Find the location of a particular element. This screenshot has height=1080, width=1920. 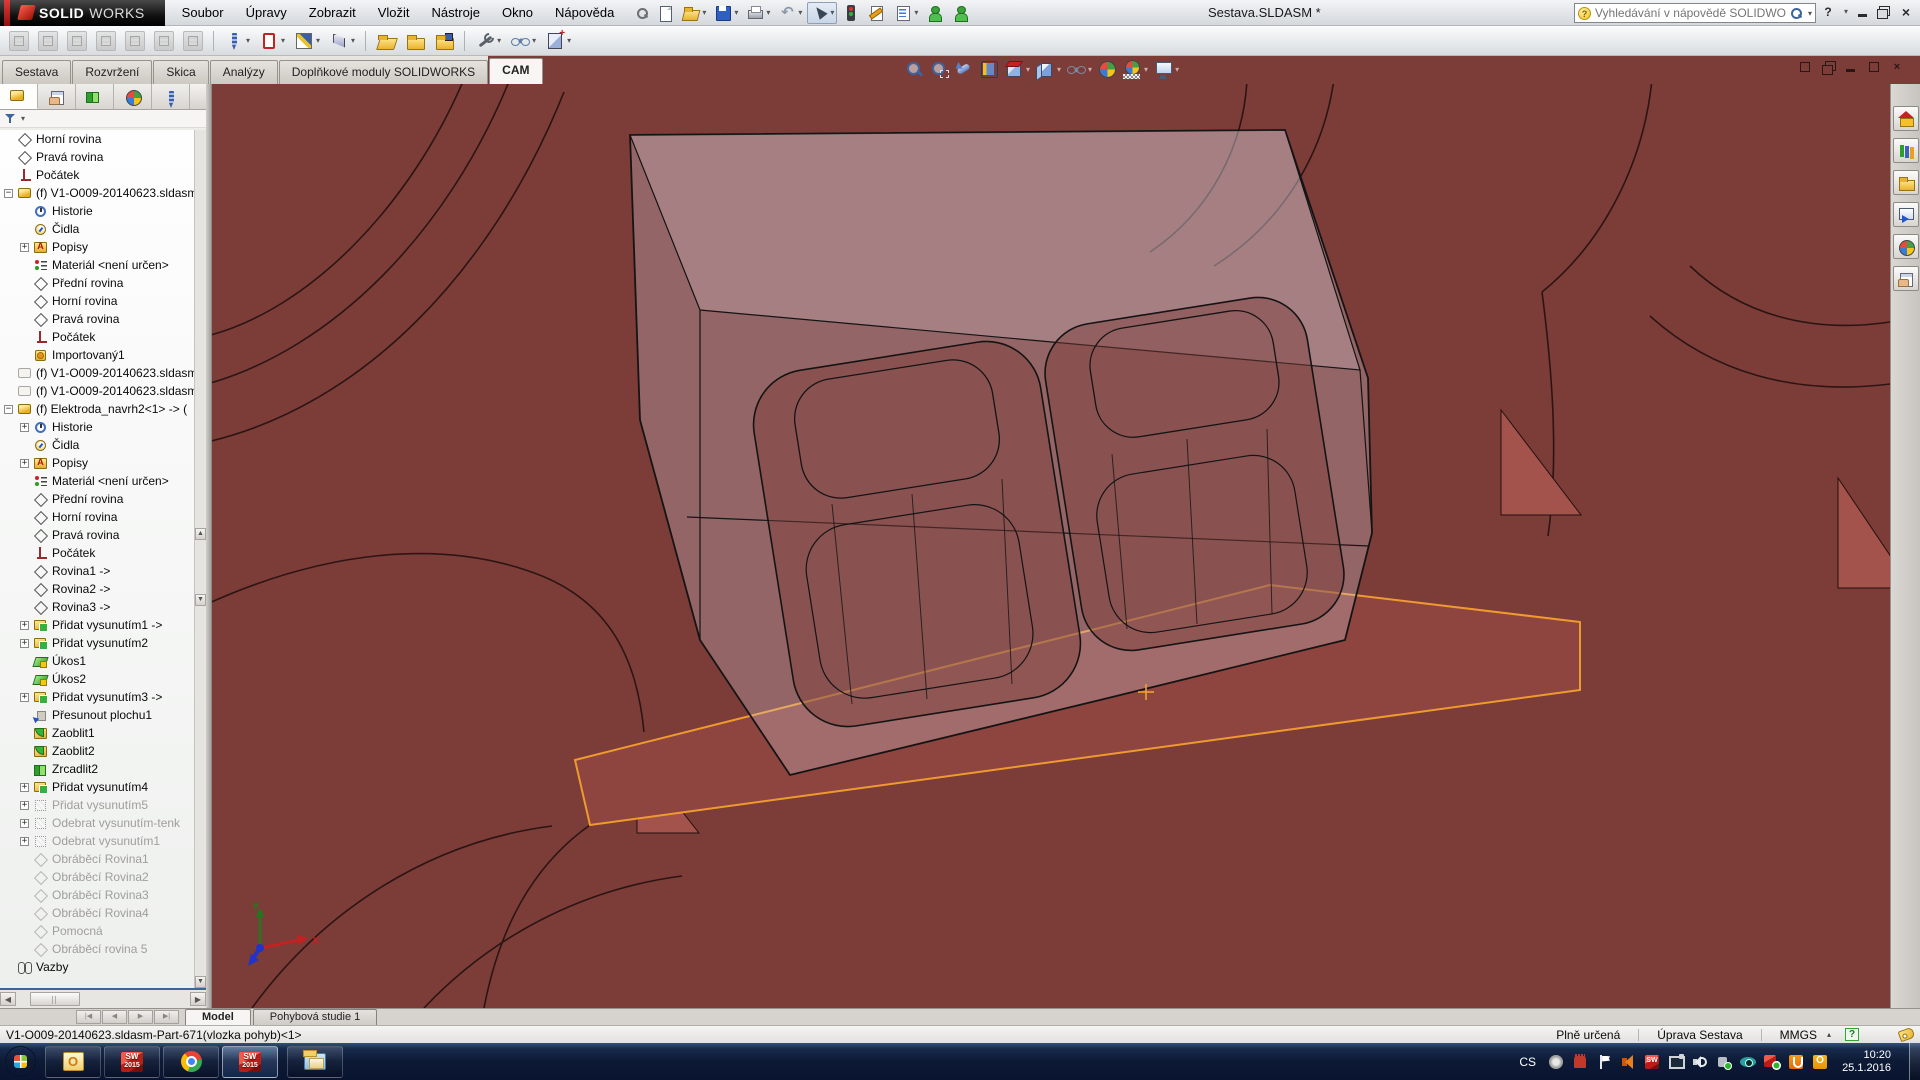

hide-show-items-button: ▾ is located at coordinates (1079, 69).